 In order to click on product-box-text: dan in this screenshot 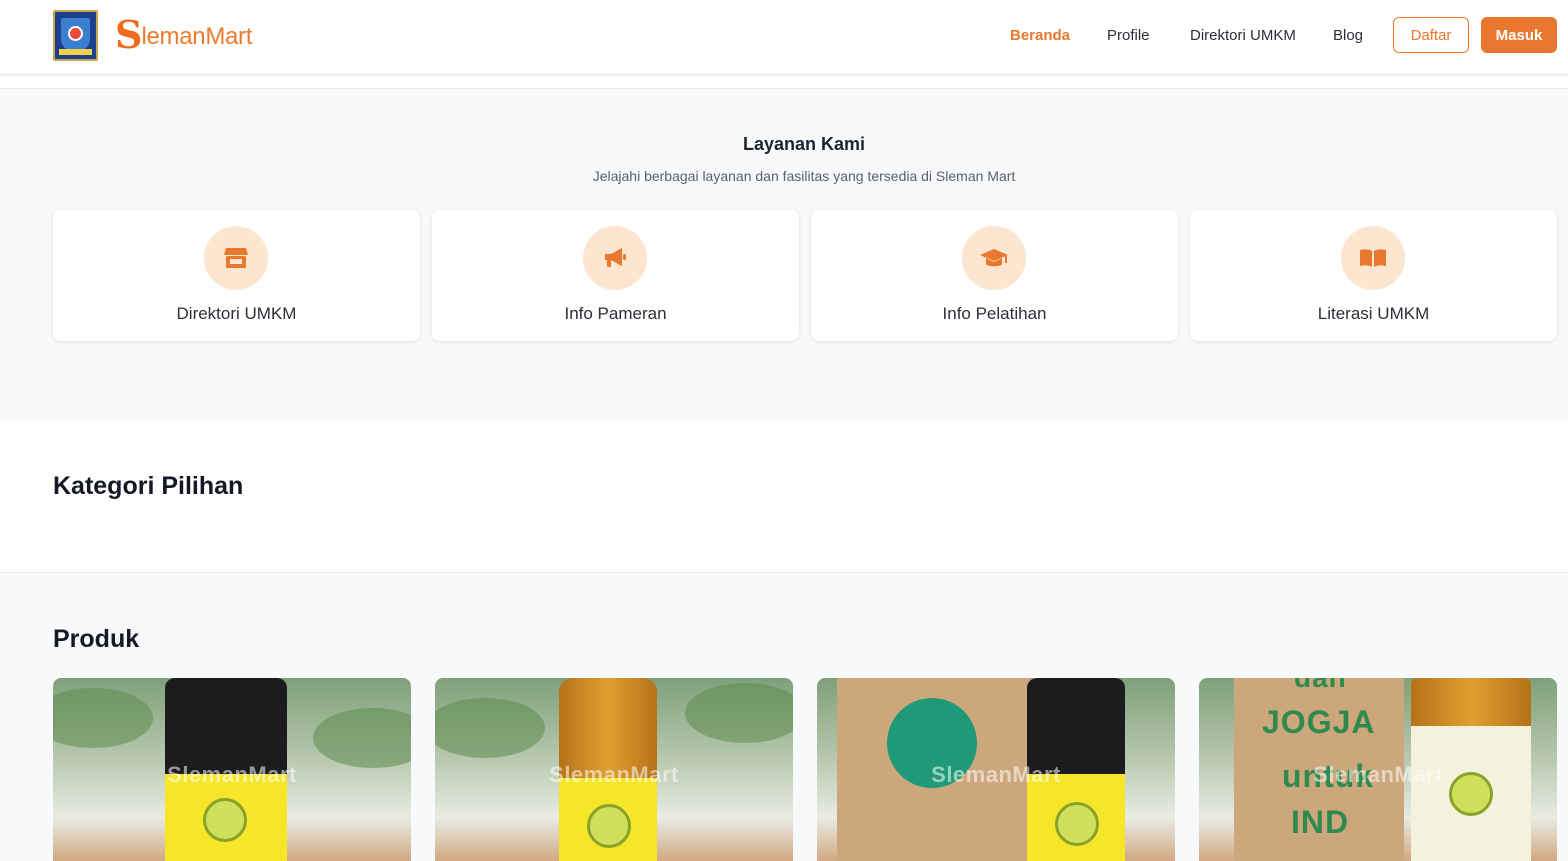, I will do `click(1320, 686)`.